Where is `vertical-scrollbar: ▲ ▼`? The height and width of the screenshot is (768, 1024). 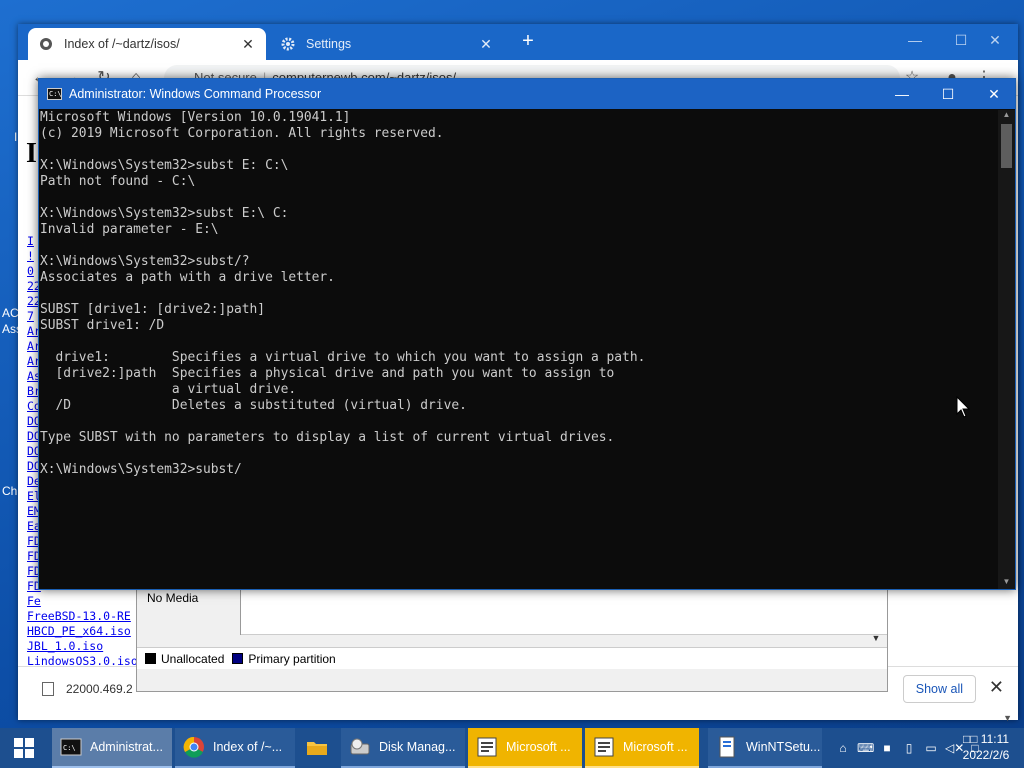
vertical-scrollbar: ▲ ▼ is located at coordinates (1006, 349).